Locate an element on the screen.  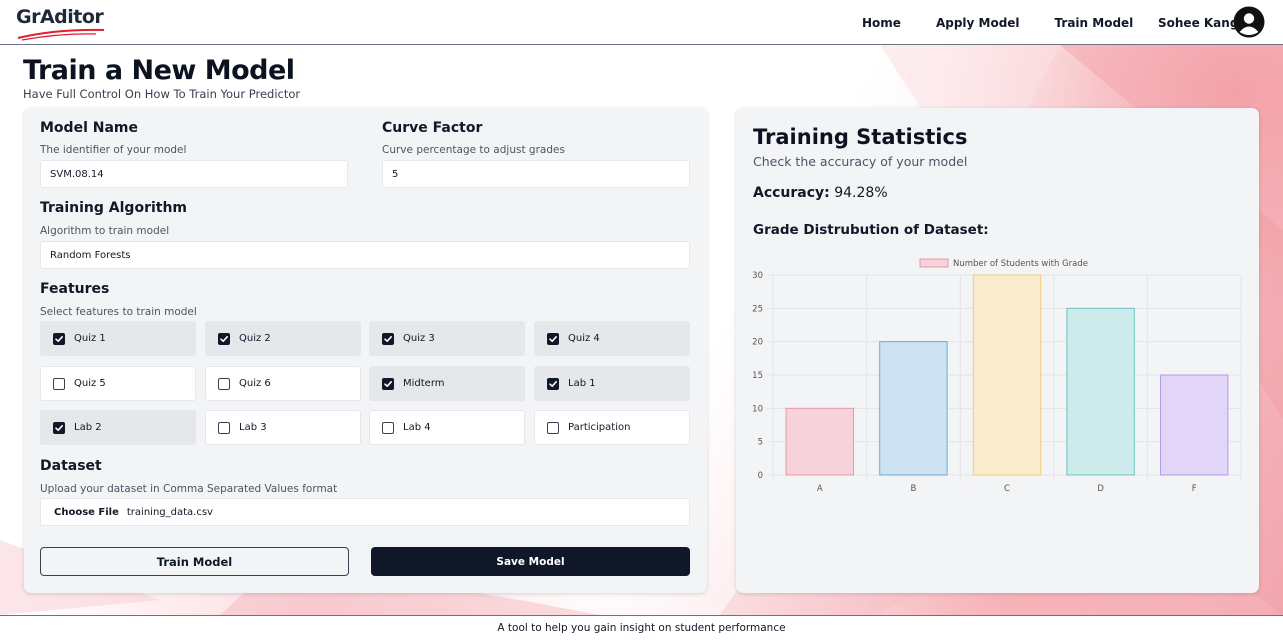
training-algorithm-input is located at coordinates (365, 255).